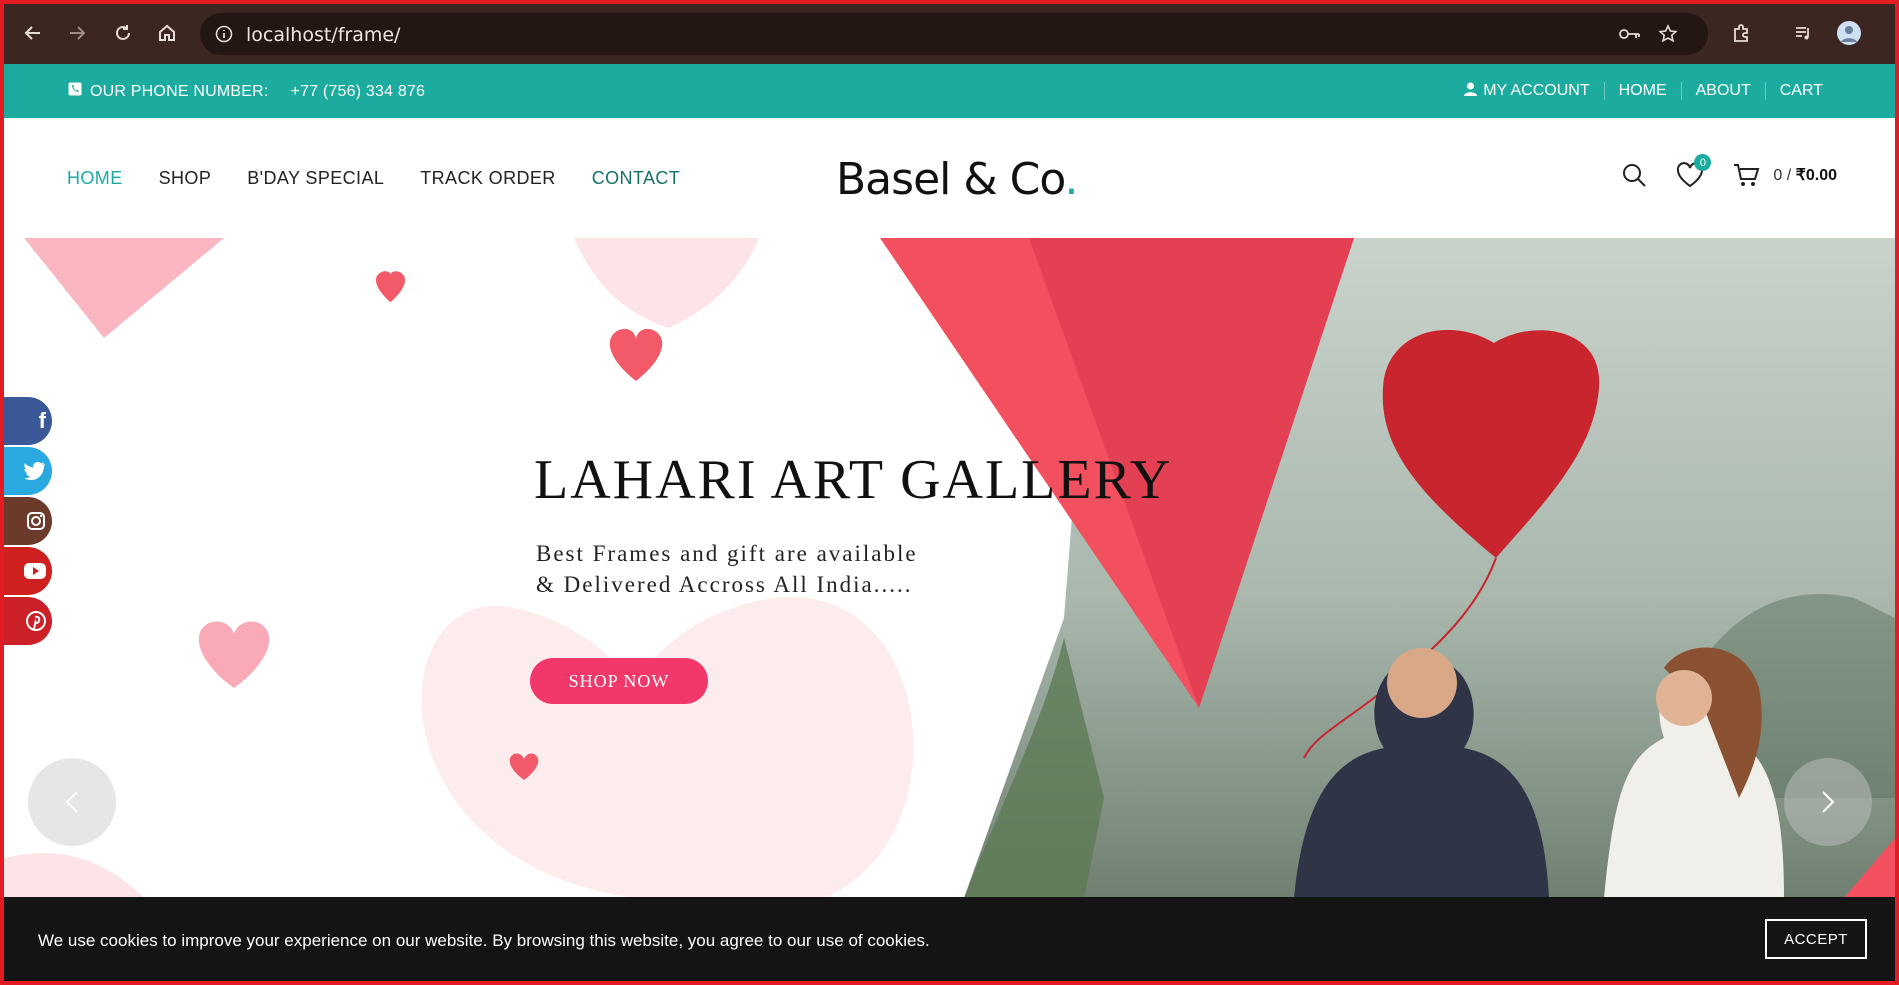 This screenshot has height=985, width=1899. Describe the element at coordinates (95, 178) in the screenshot. I see `nav-home: HOME` at that location.